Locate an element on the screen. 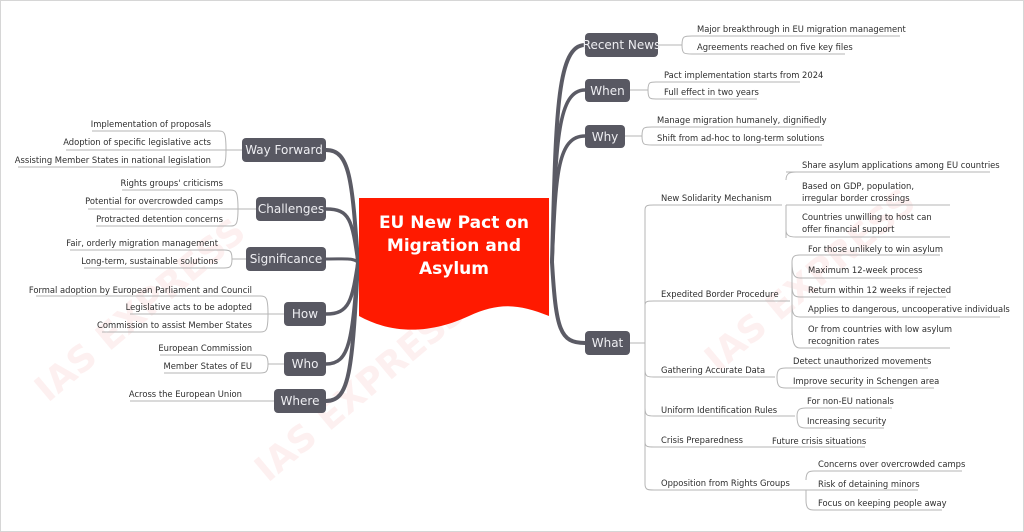 The width and height of the screenshot is (1024, 532). topic-challenges: Challenges is located at coordinates (291, 209).